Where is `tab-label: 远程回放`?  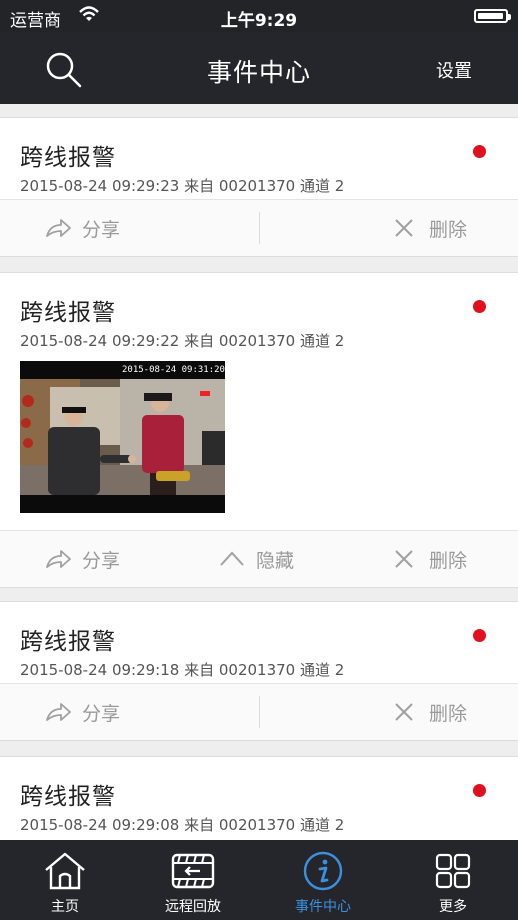 tab-label: 远程回放 is located at coordinates (193, 907).